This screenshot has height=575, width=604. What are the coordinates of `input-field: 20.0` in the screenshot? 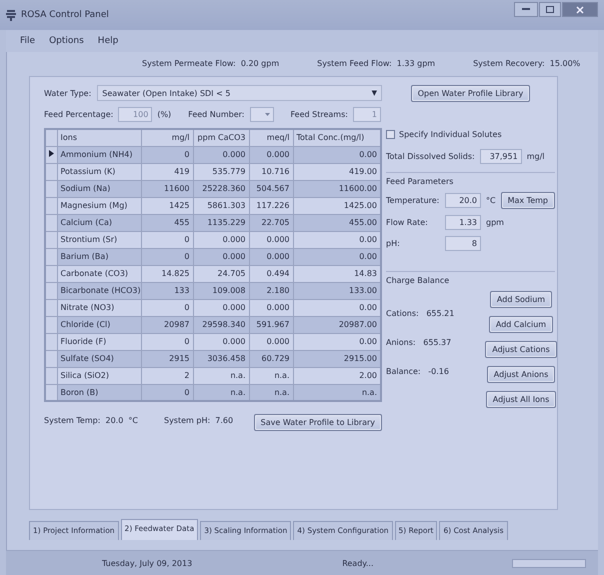 It's located at (463, 200).